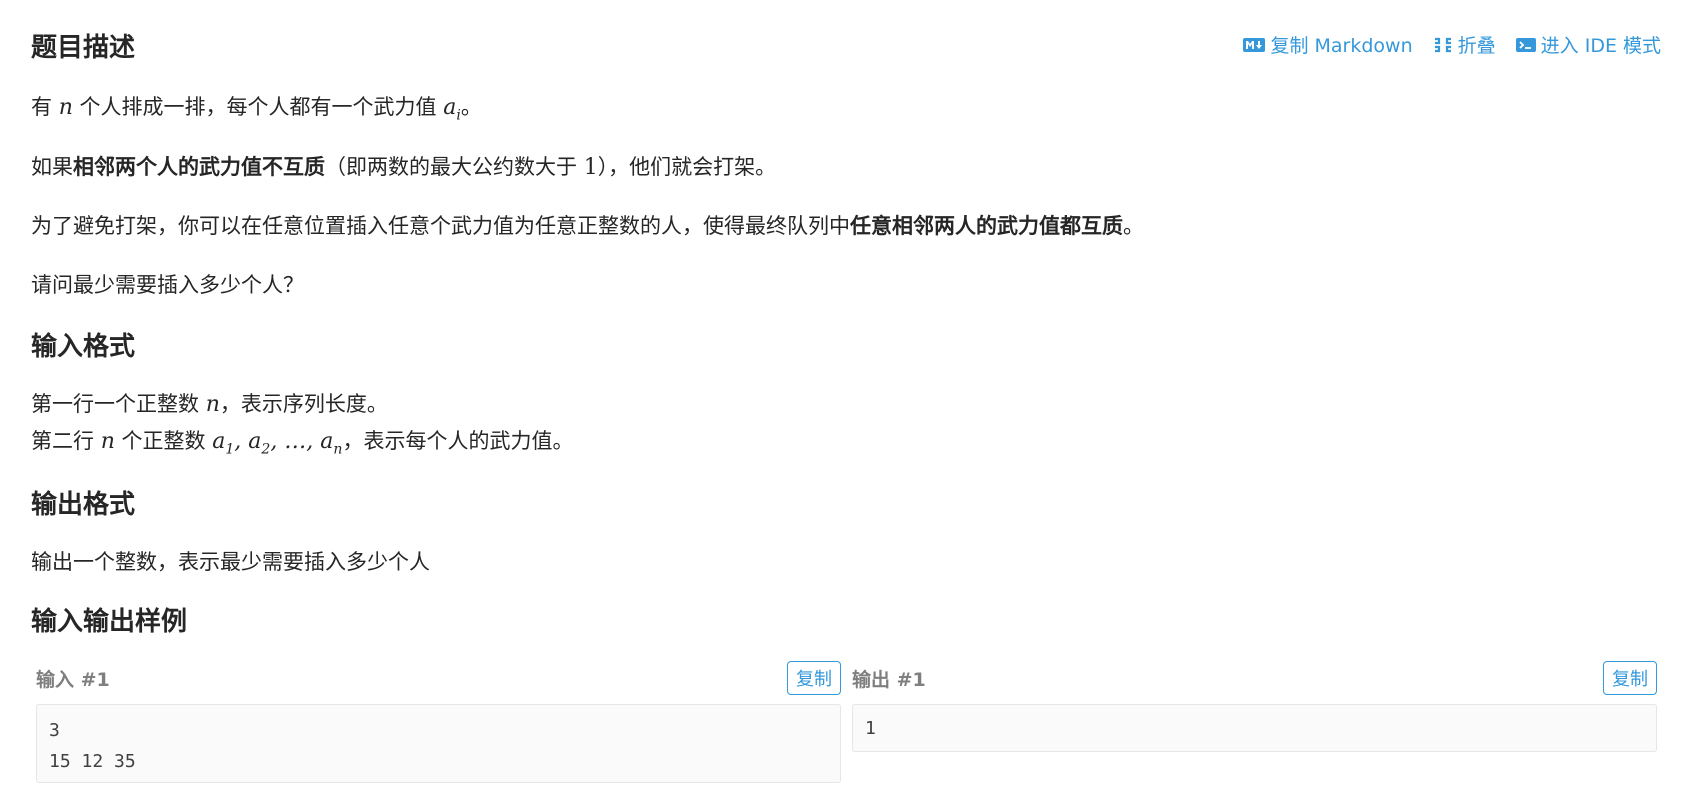 This screenshot has height=799, width=1683. I want to click on ide-mode-label: 进入 IDE 模式, so click(1600, 46).